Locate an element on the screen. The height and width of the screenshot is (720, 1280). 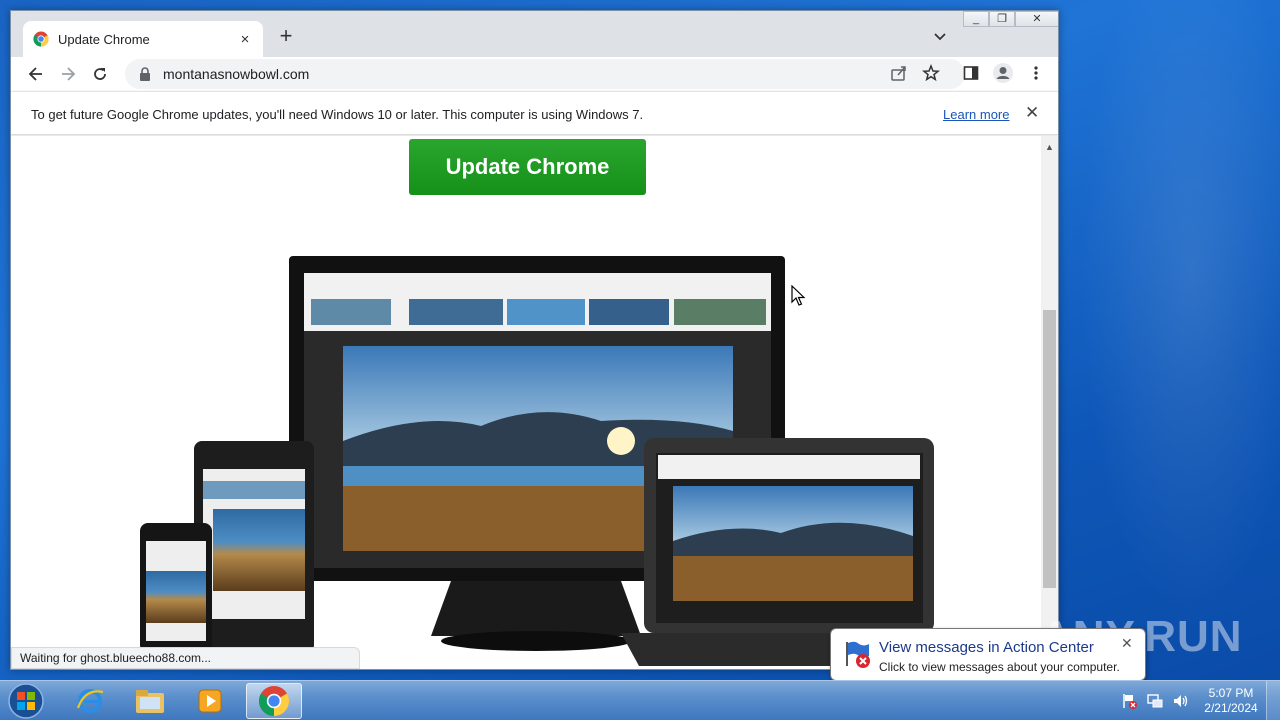
action-center-tray-icon is located at coordinates (1129, 701).